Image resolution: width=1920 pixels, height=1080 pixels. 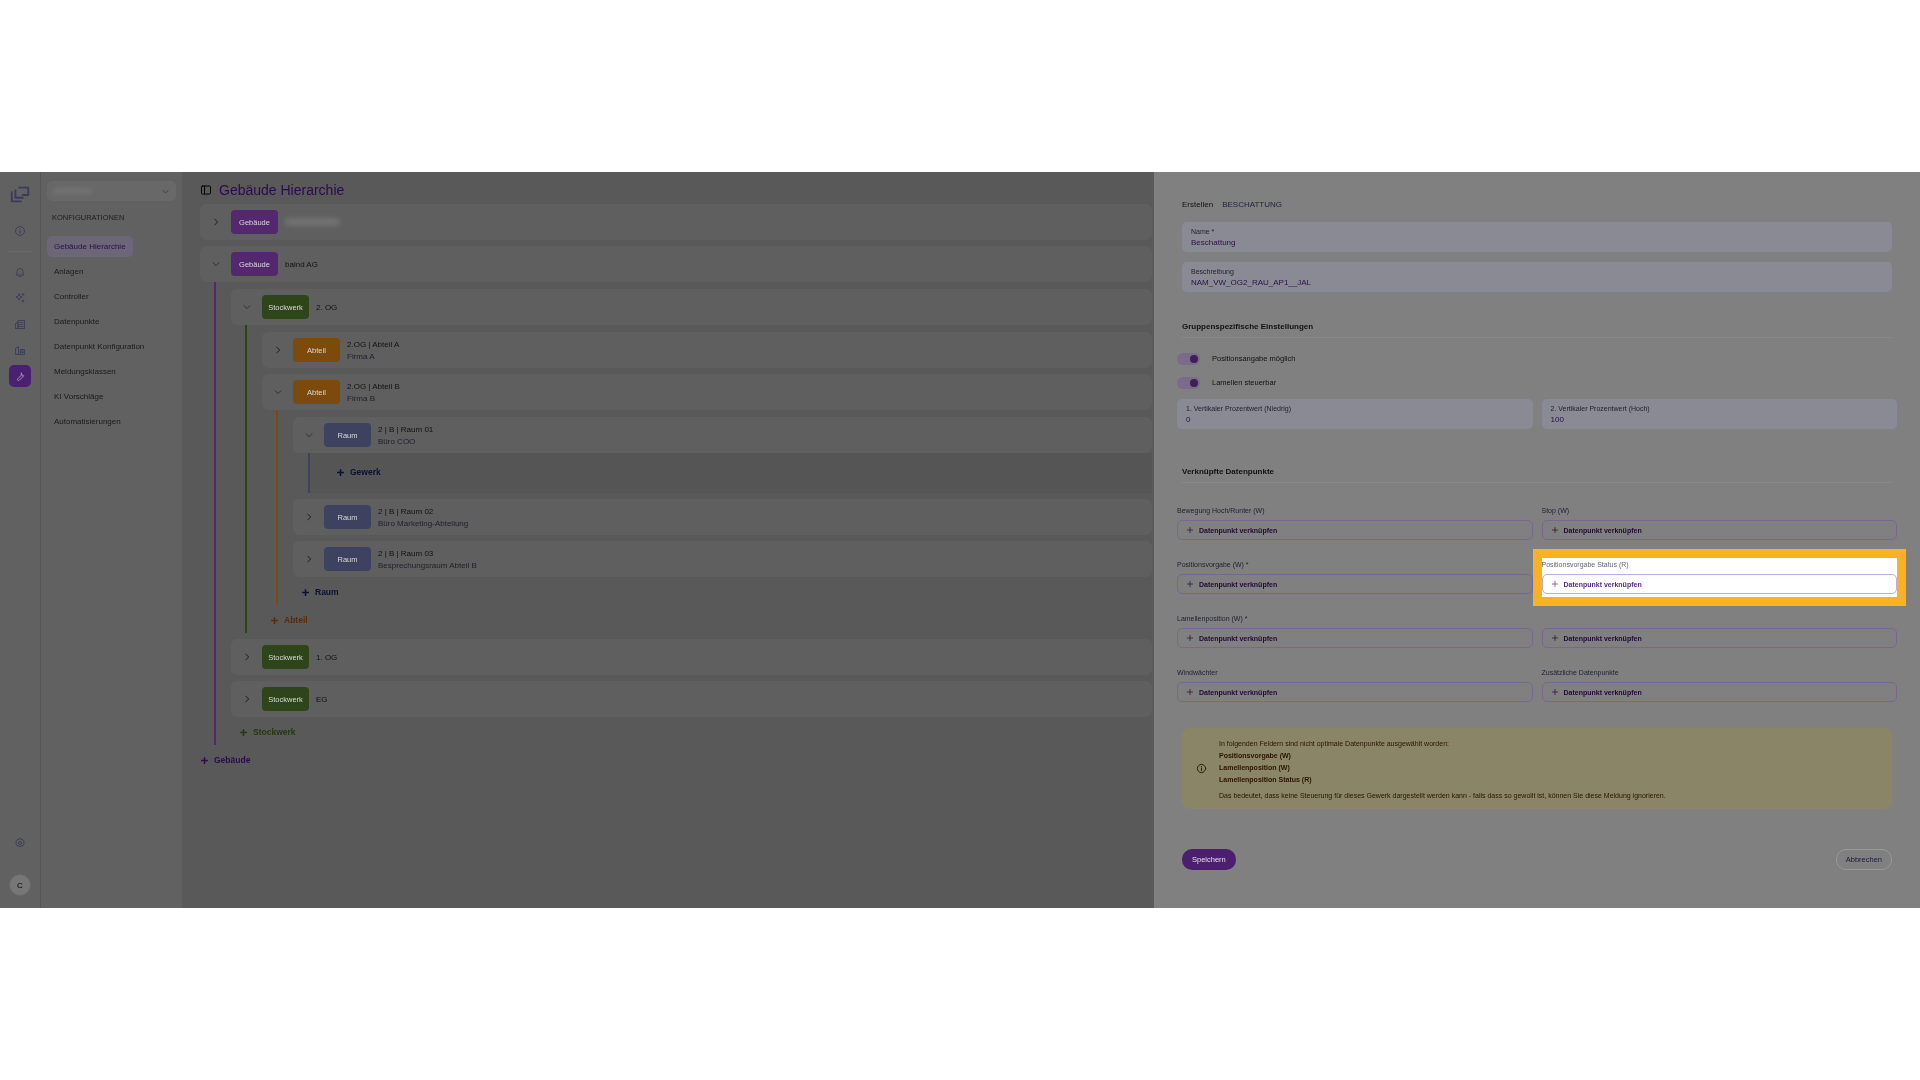 I want to click on node-title: 1. OG, so click(x=327, y=657).